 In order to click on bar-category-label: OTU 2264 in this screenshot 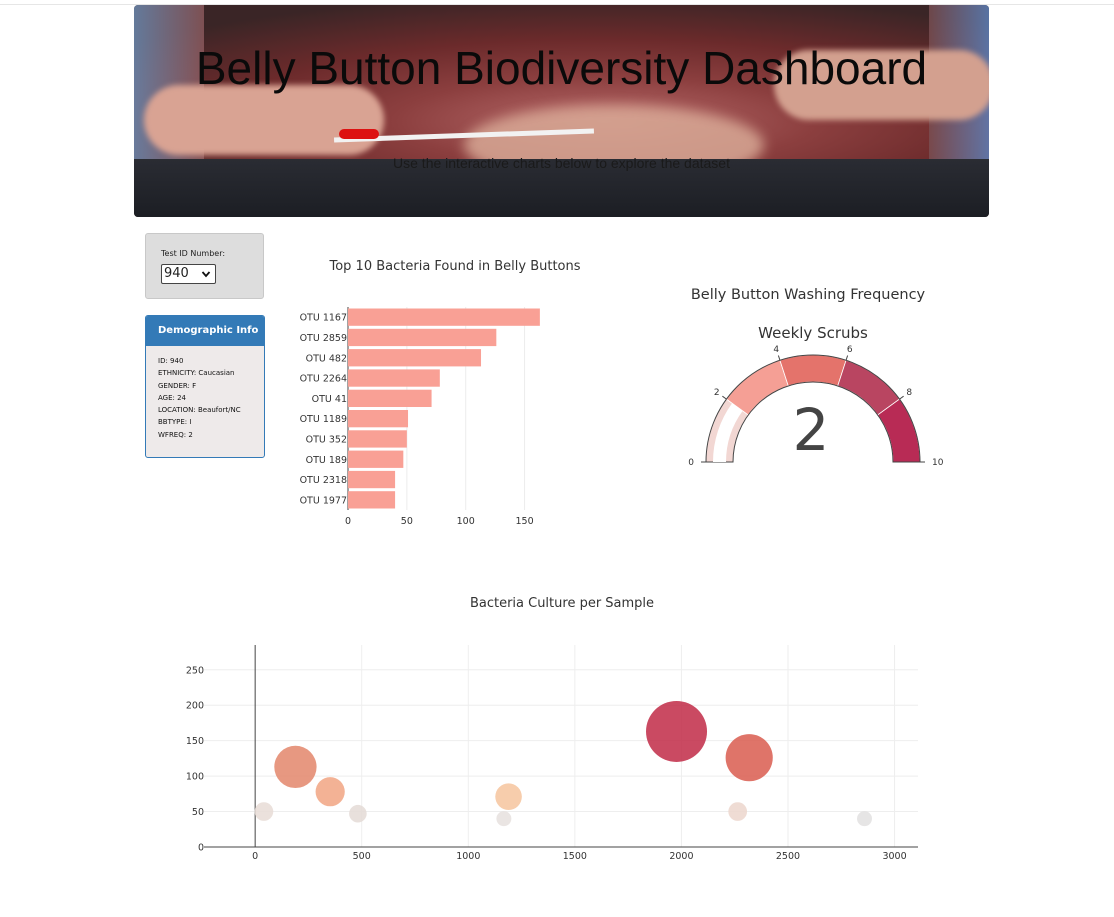, I will do `click(323, 379)`.